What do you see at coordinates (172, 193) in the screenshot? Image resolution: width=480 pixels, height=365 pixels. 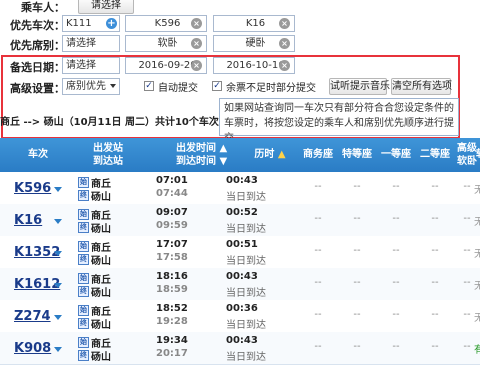 I see `arrival-time: 07:44` at bounding box center [172, 193].